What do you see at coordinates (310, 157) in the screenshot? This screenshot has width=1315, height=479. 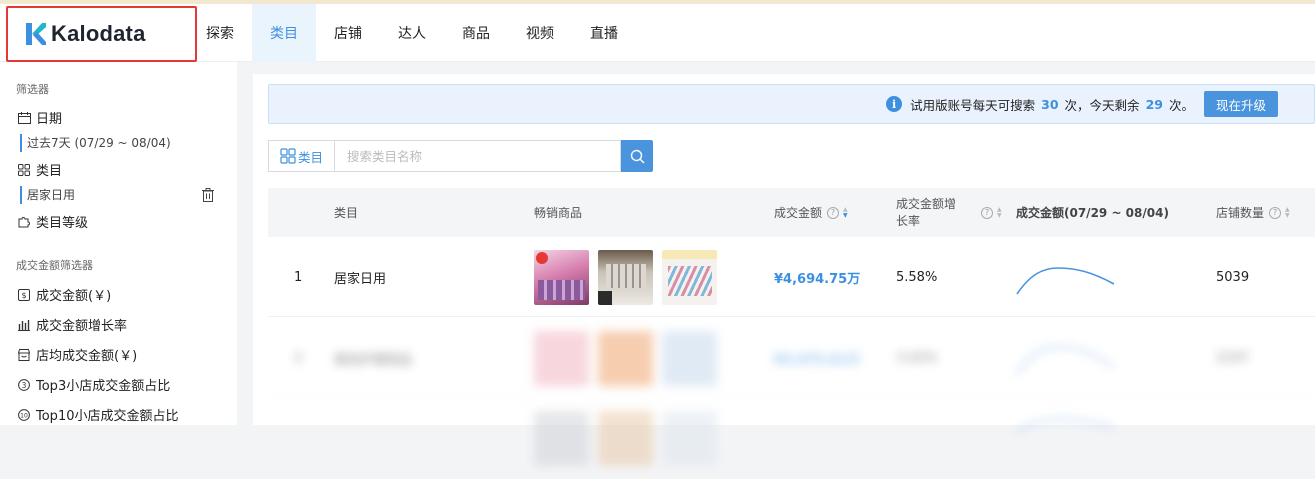 I see `category-search-type-label: 类目` at bounding box center [310, 157].